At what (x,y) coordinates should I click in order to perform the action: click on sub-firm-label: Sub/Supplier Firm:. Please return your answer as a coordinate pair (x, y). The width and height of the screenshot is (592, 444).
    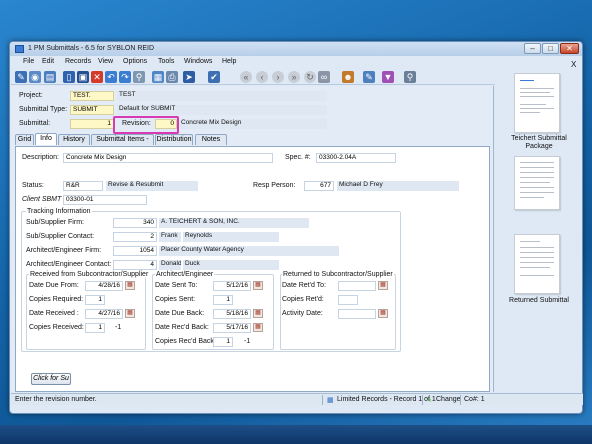
    Looking at the image, I should click on (55, 222).